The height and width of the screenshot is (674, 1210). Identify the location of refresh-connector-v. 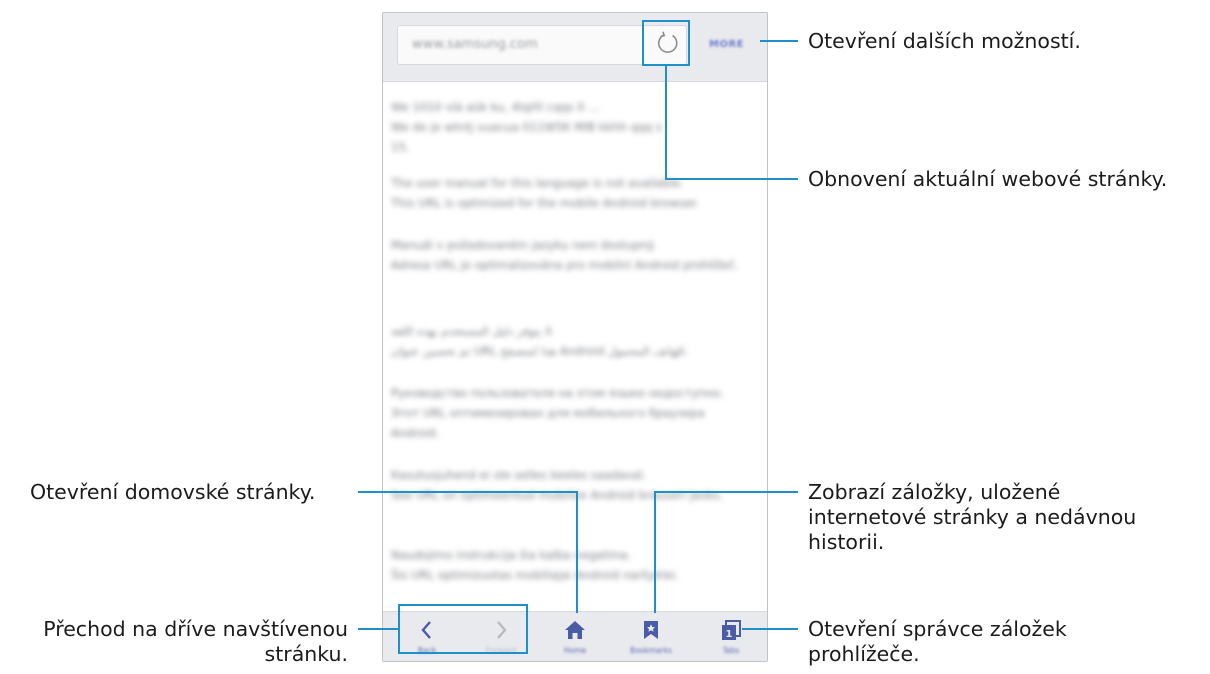
(666, 123).